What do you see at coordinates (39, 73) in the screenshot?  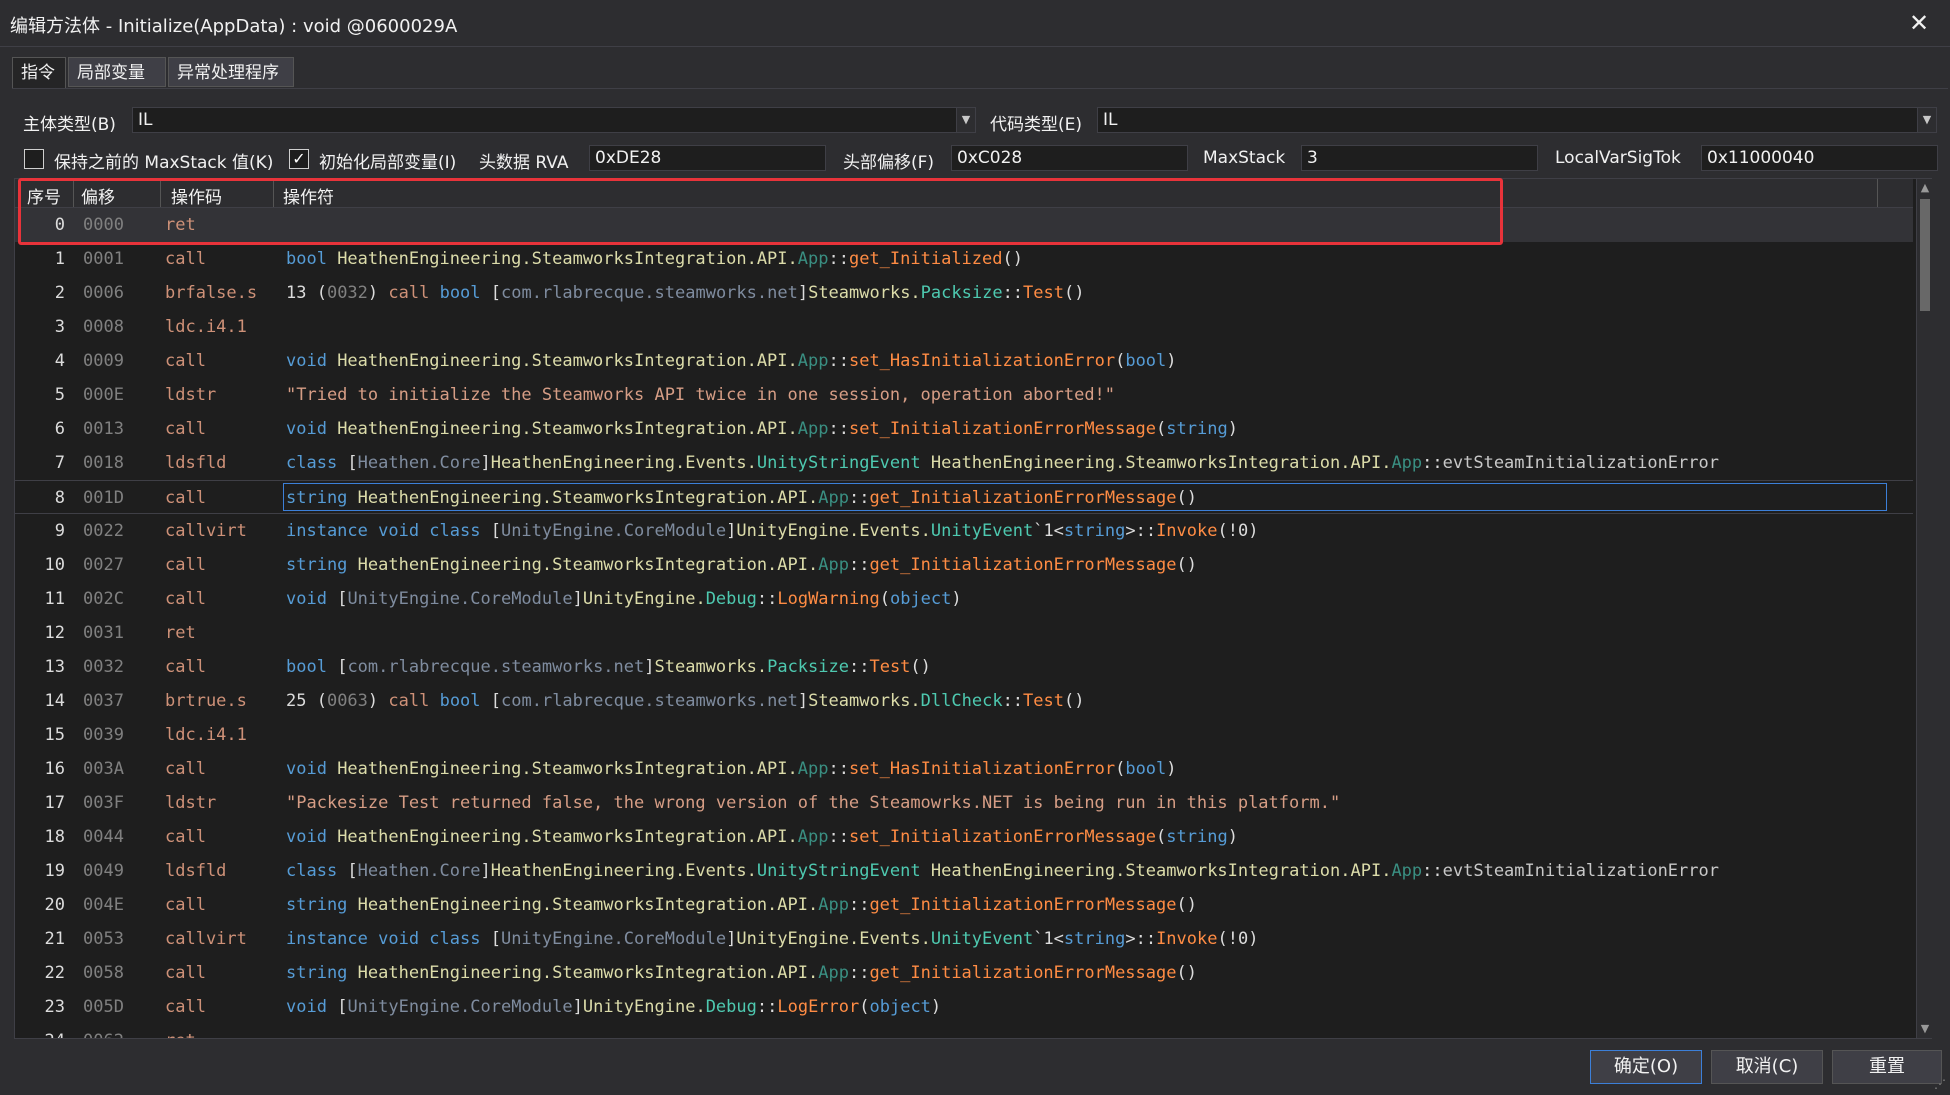 I see `tab-instructions: 指令` at bounding box center [39, 73].